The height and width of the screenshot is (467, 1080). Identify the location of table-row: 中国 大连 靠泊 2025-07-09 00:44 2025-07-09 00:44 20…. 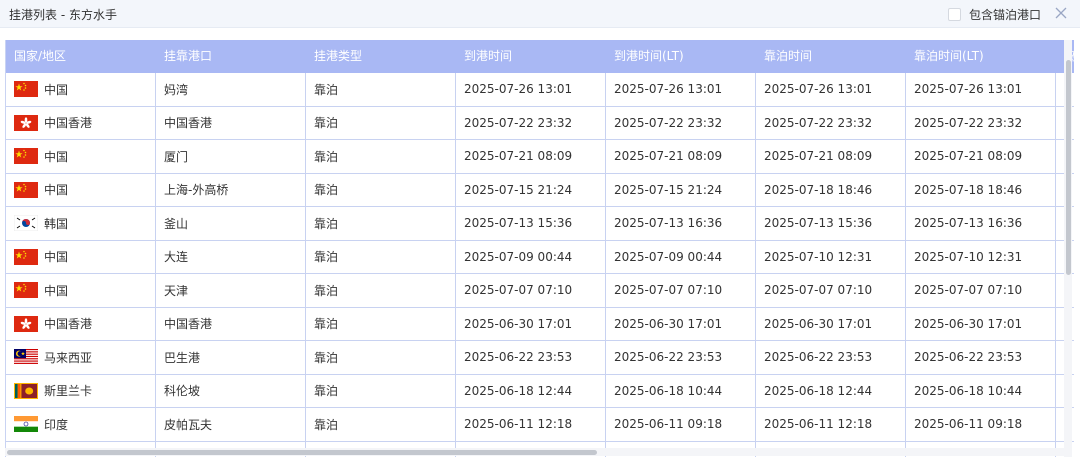
(540, 257).